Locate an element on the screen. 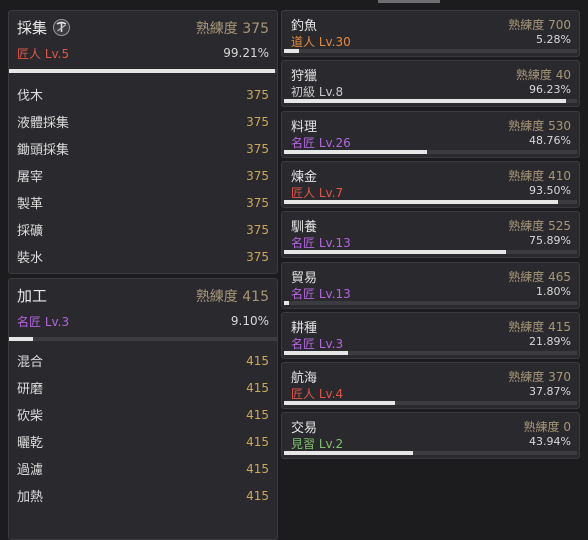  skill-card: 狩獵 熟練度 40 初級 Lv.8 96.23% is located at coordinates (430, 84).